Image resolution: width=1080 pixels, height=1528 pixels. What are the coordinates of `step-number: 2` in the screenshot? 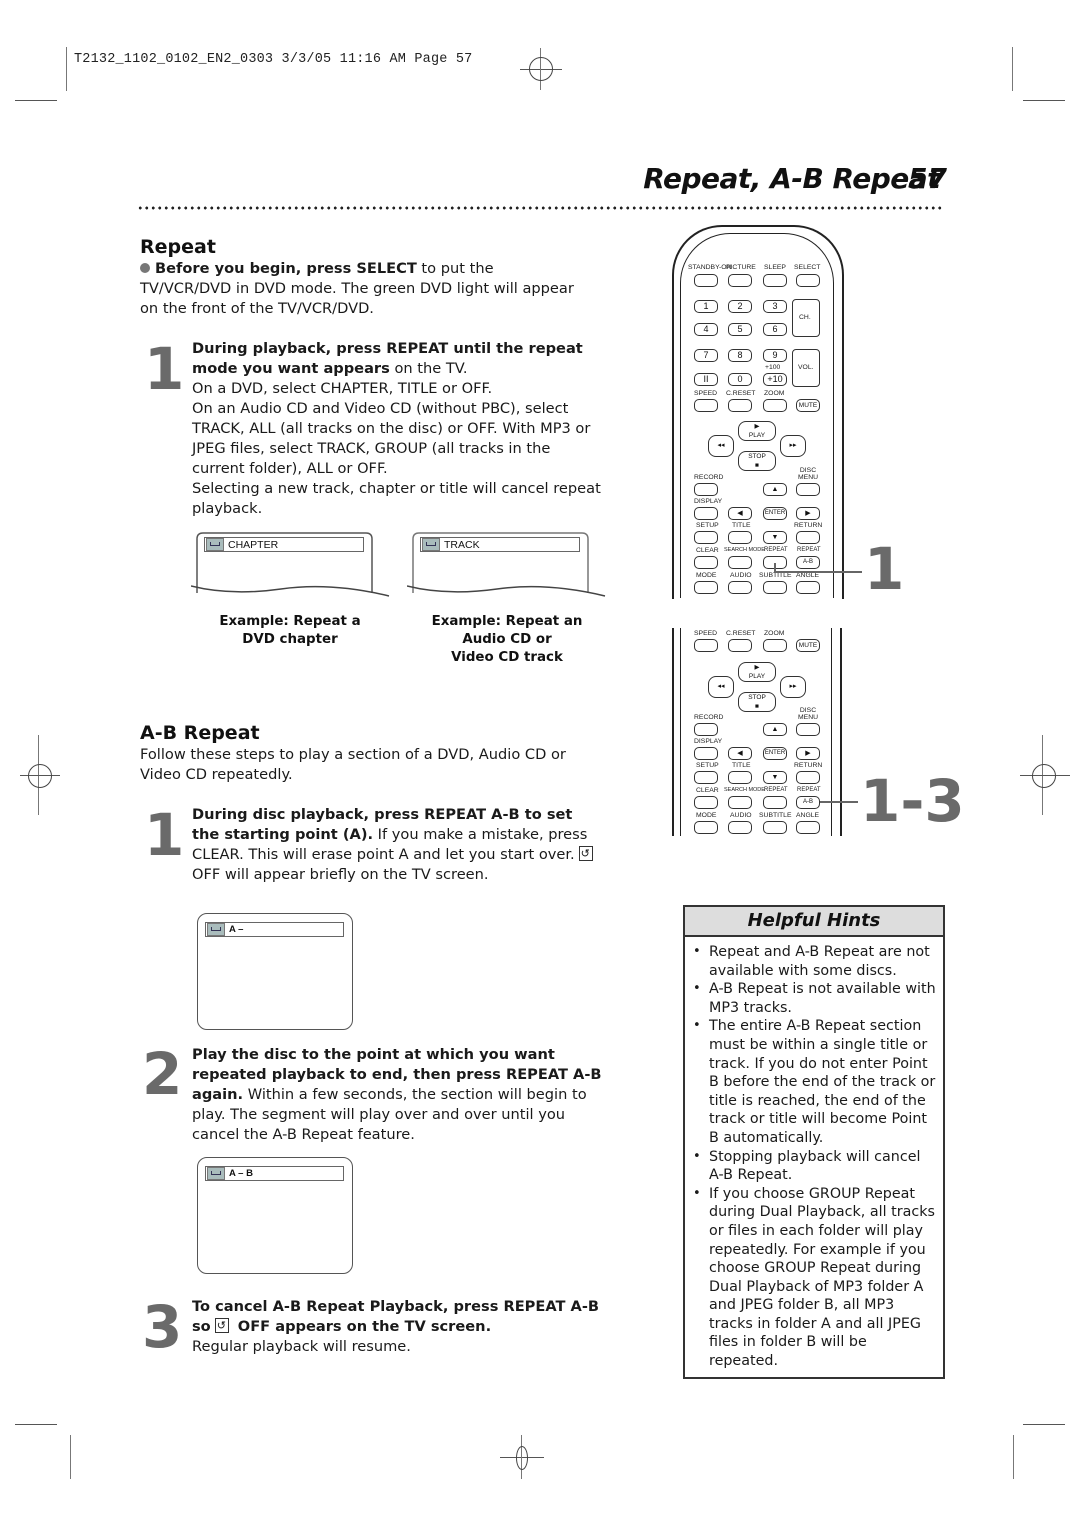 It's located at (162, 1074).